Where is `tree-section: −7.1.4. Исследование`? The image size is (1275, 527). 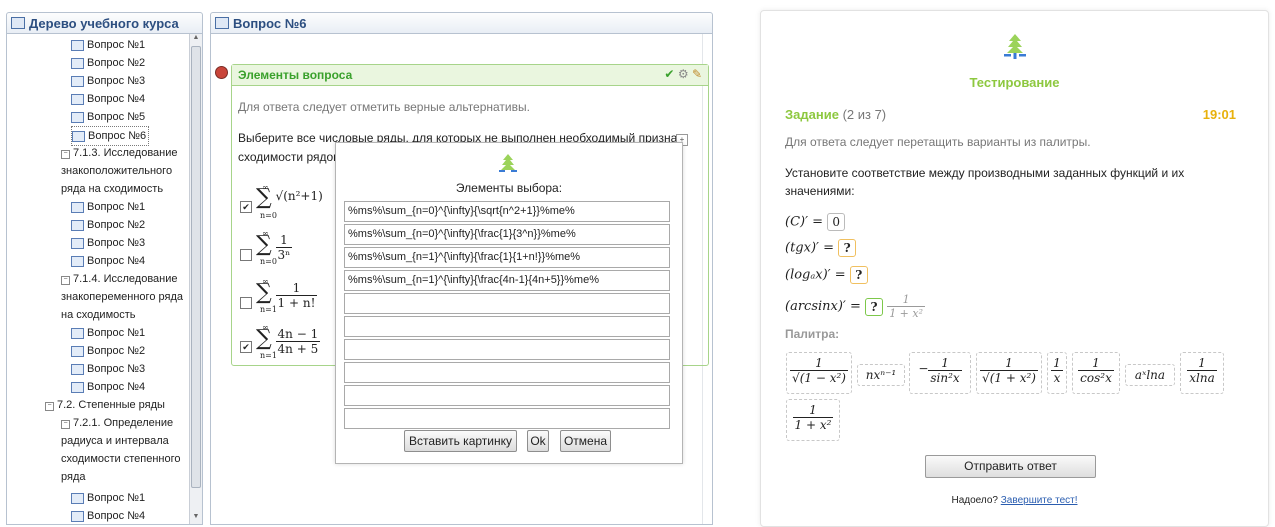 tree-section: −7.1.4. Исследование is located at coordinates (119, 279).